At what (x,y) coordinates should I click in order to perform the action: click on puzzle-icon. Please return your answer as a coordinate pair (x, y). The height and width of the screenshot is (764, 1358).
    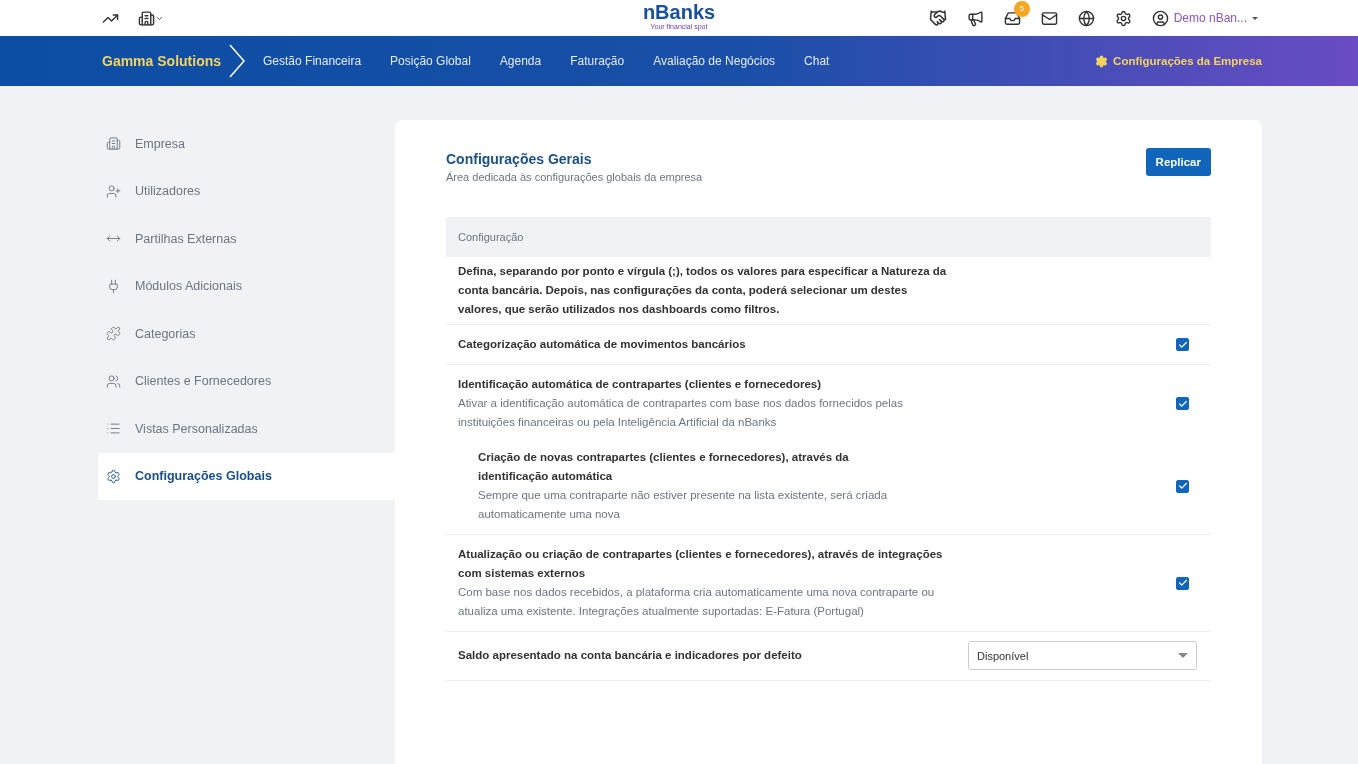
    Looking at the image, I should click on (113, 334).